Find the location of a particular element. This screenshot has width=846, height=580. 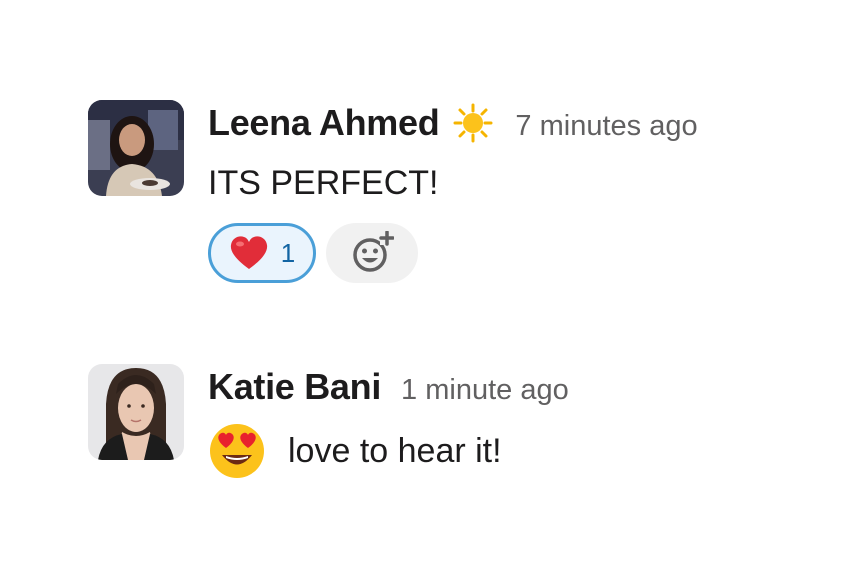

heart-eyes-emoji-icon is located at coordinates (237, 451).